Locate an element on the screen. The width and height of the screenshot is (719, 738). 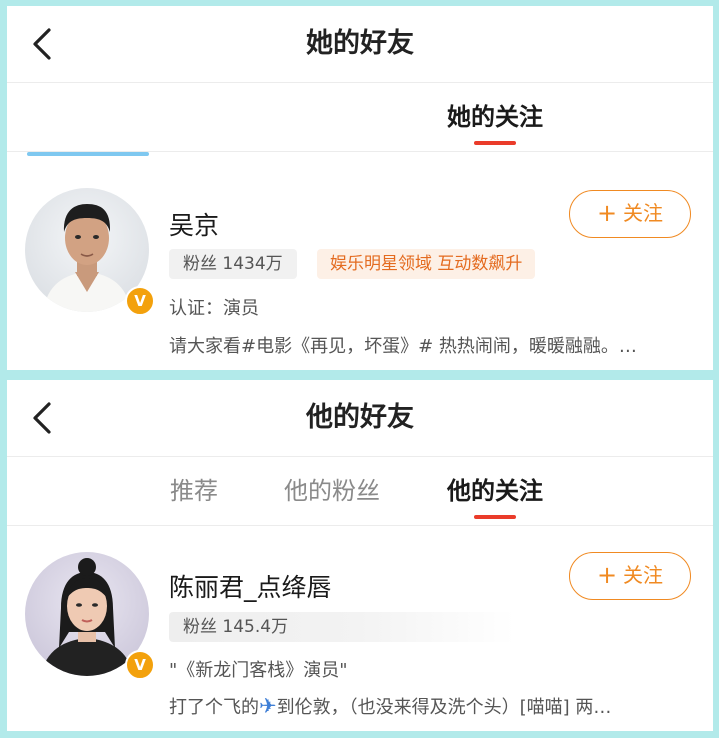
tab-recommended: 推荐 is located at coordinates (194, 491).